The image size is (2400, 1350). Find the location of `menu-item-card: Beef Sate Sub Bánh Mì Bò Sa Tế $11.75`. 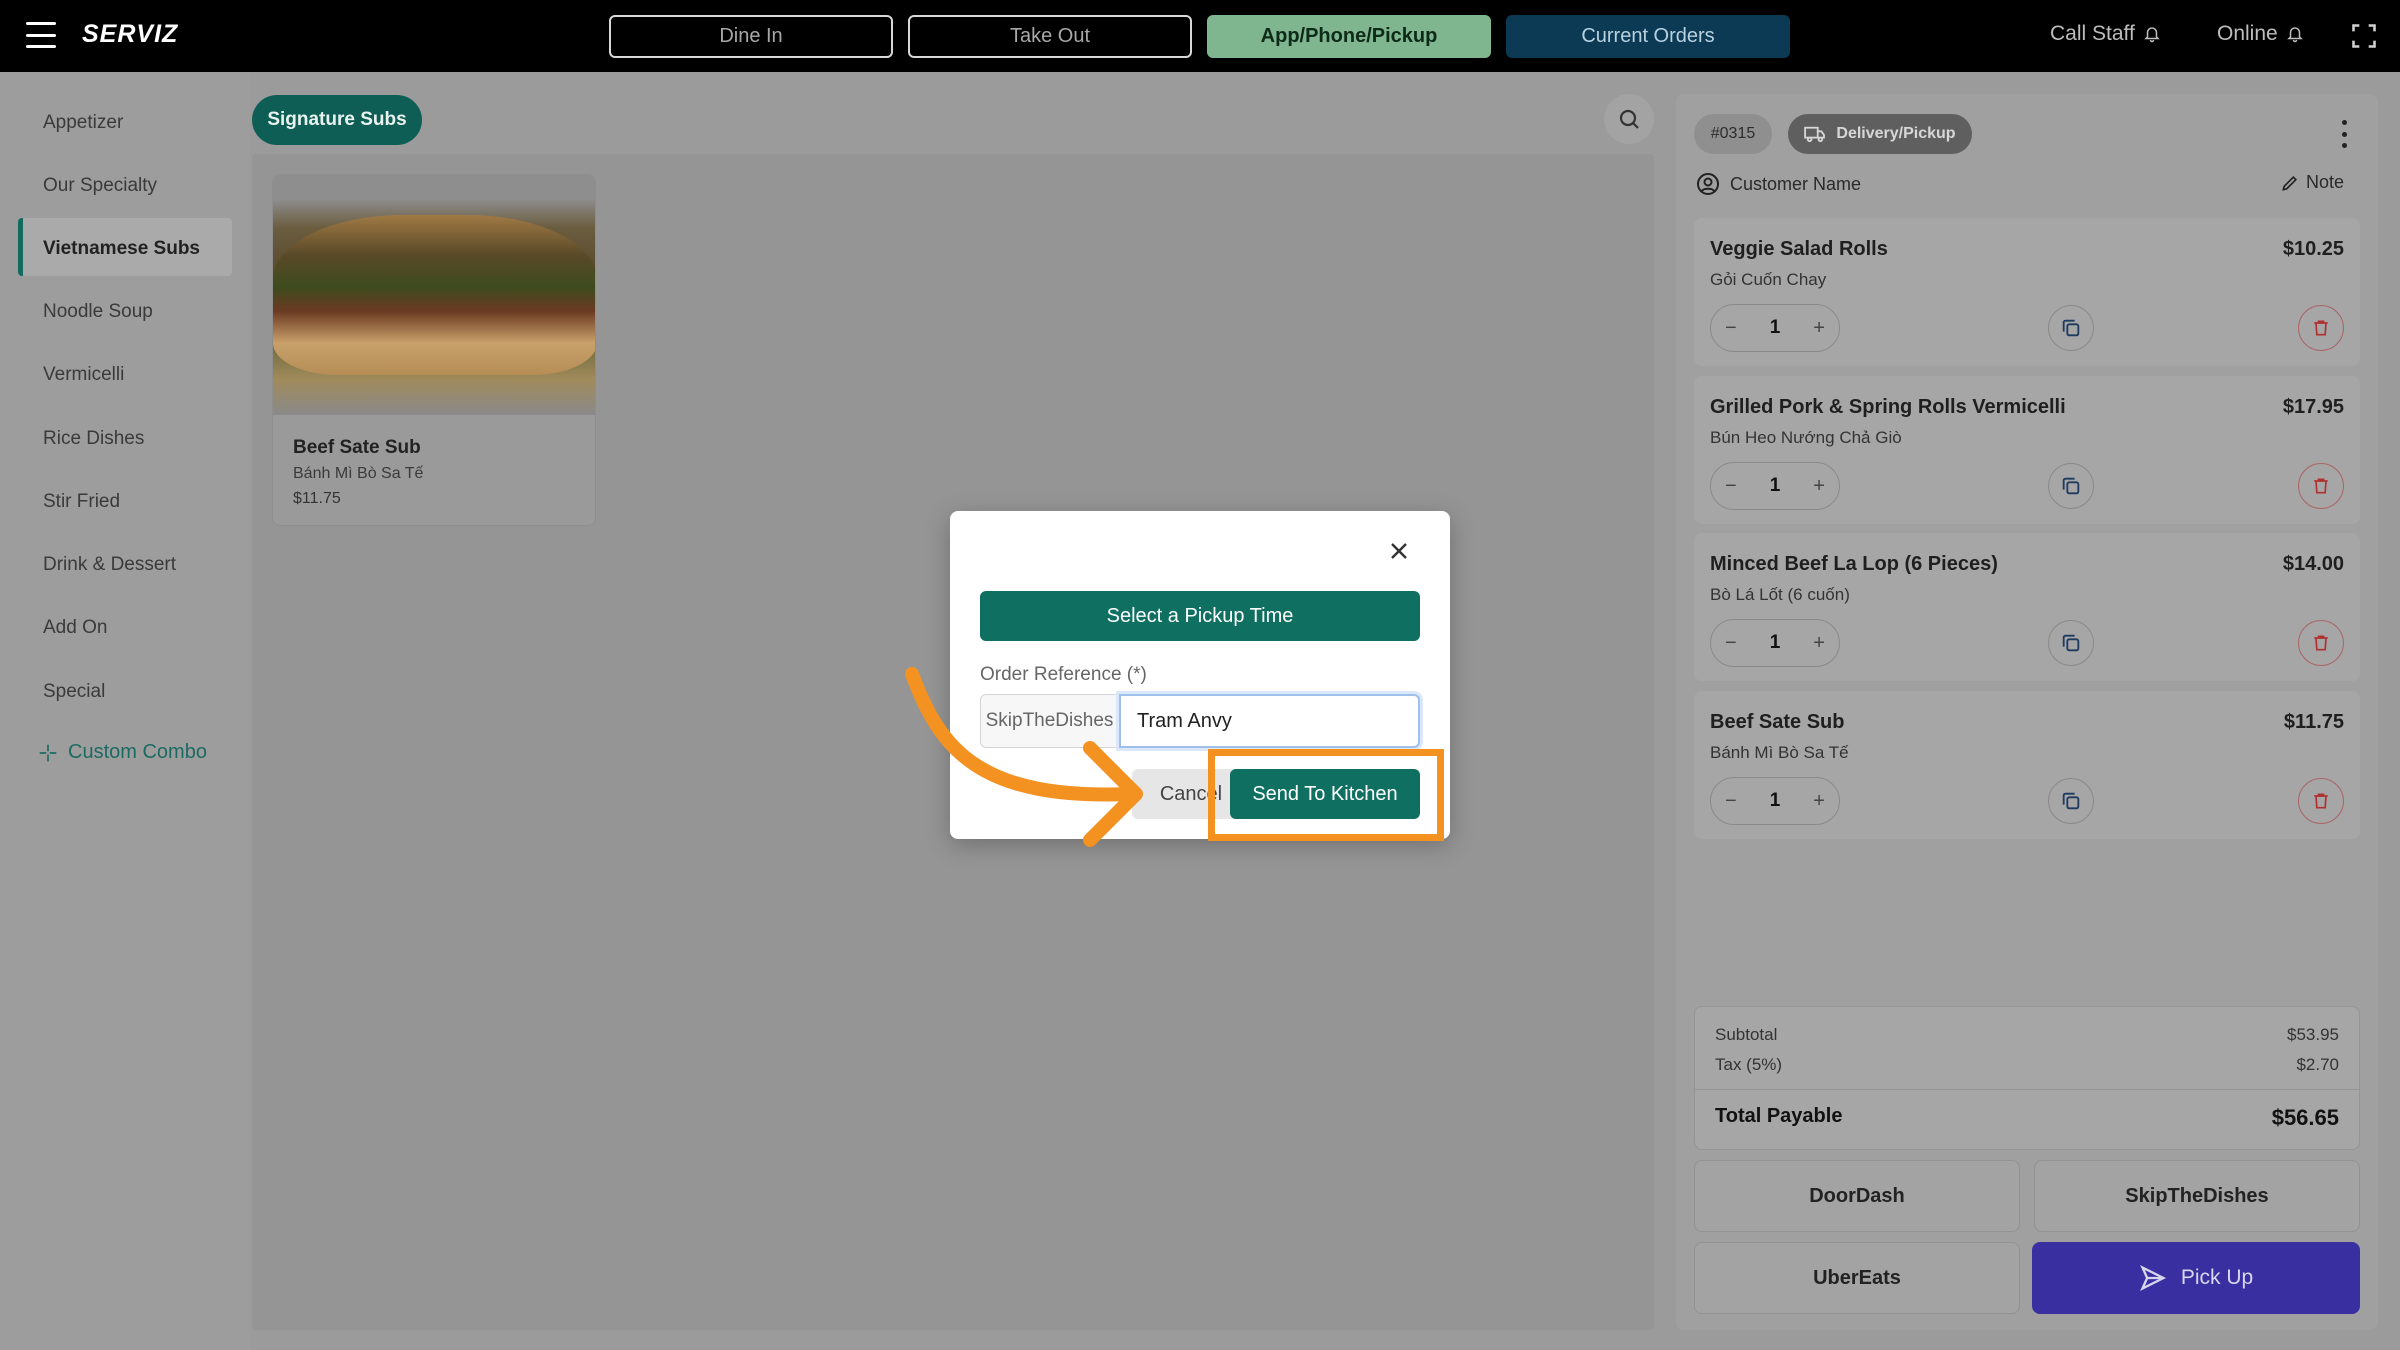

menu-item-card: Beef Sate Sub Bánh Mì Bò Sa Tế $11.75 is located at coordinates (434, 350).